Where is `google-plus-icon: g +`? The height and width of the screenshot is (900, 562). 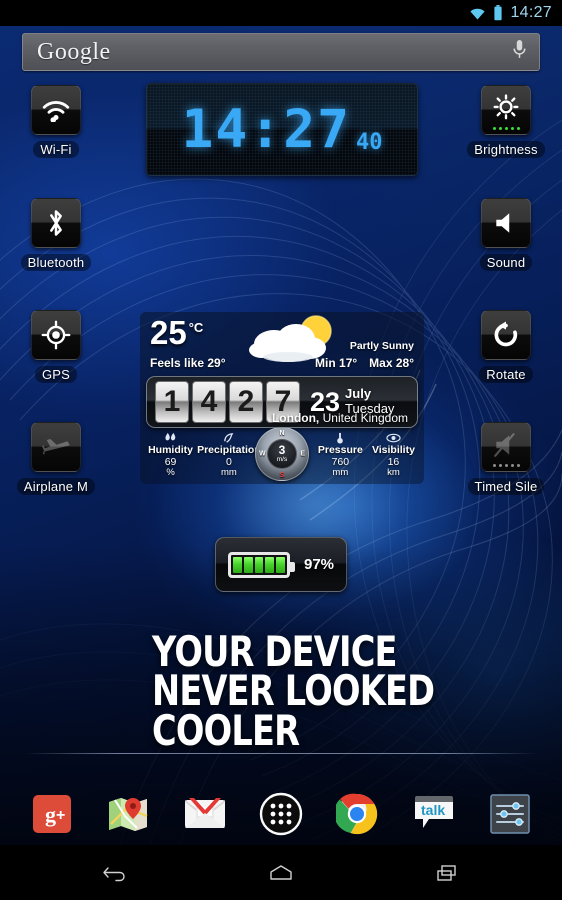
google-plus-icon: g + is located at coordinates (52, 814).